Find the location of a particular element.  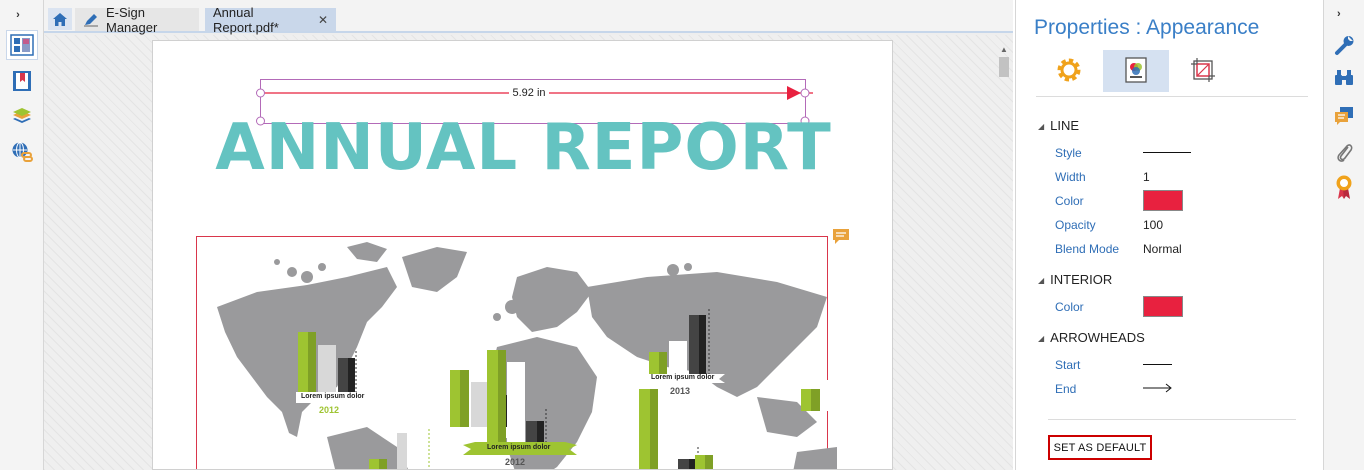

section-arrowheads-label: ARROWHEADS is located at coordinates (1097, 337).